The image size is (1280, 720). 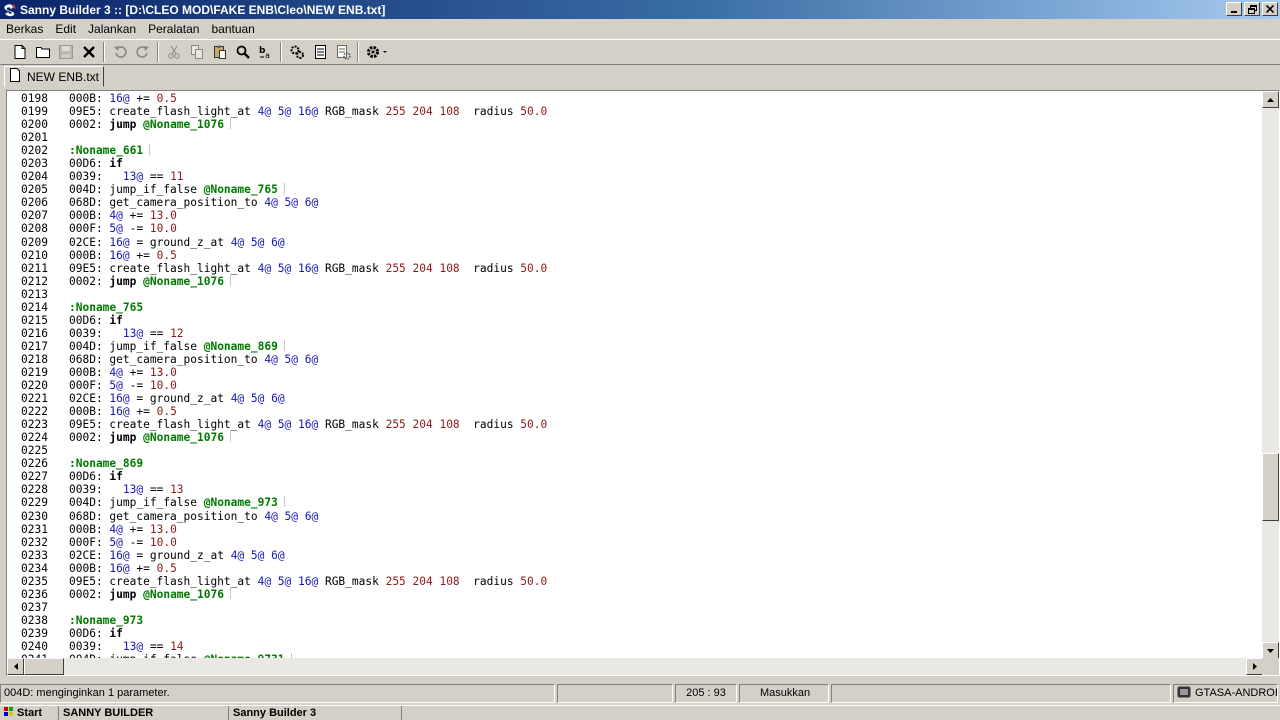 I want to click on close-icon, so click(x=1270, y=9).